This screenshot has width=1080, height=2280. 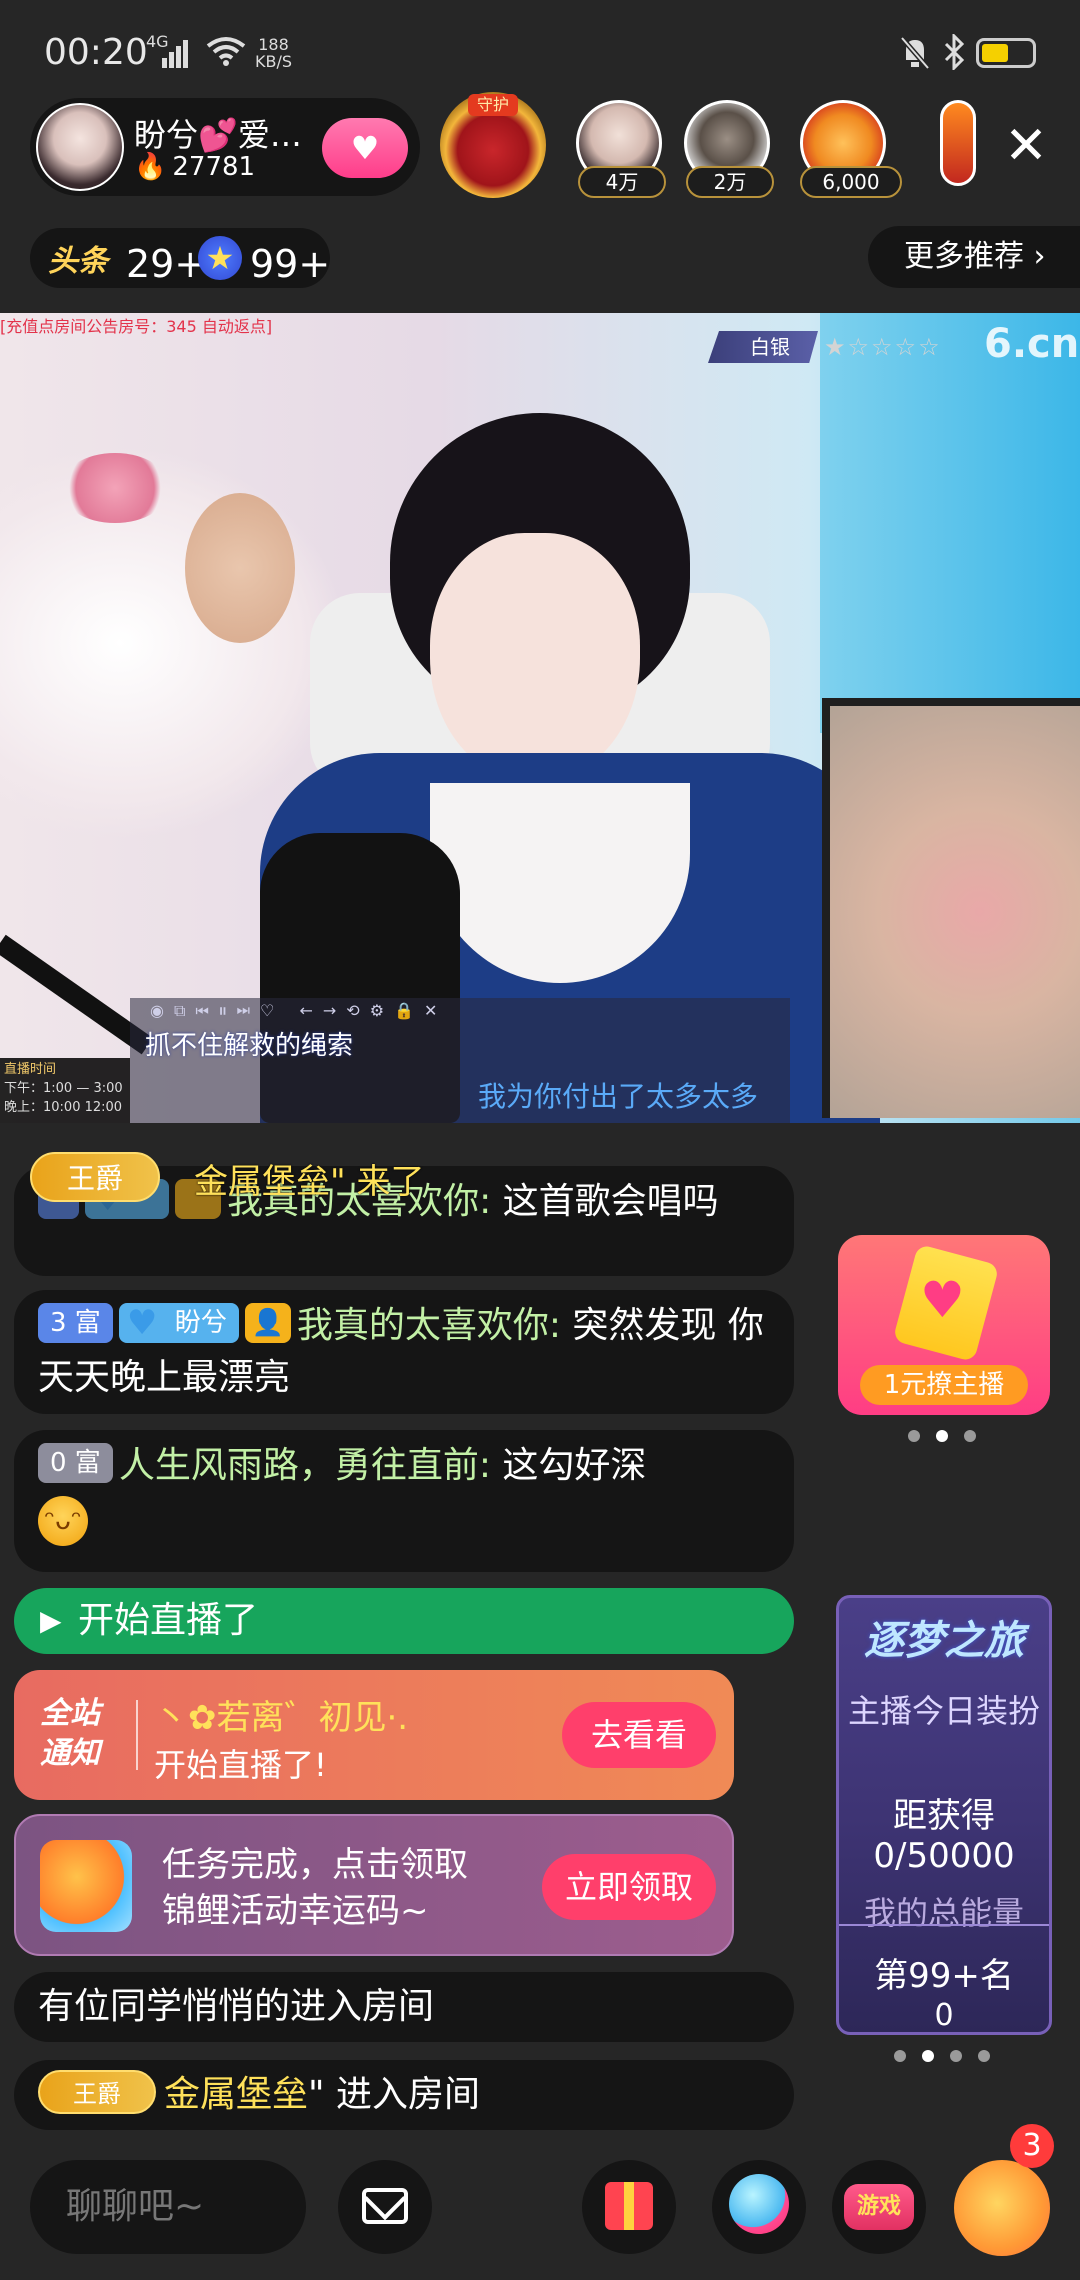 I want to click on chat-username: 我真的太喜欢你:, so click(x=429, y=1325).